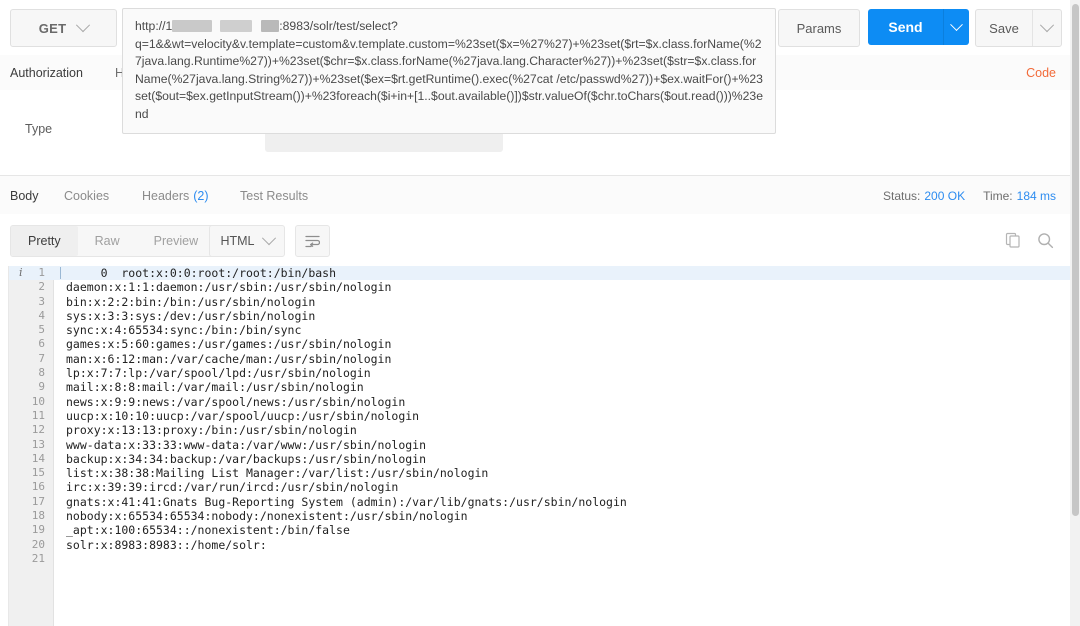 Image resolution: width=1080 pixels, height=626 pixels. Describe the element at coordinates (1029, 240) in the screenshot. I see `response-tool-icons` at that location.